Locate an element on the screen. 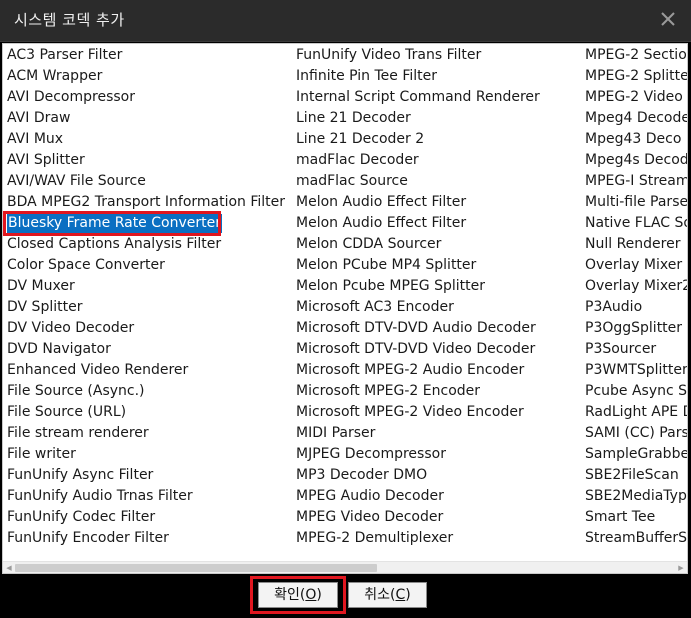  codec-list-item: BDA MPEG2 Transport Information Filter is located at coordinates (156, 202).